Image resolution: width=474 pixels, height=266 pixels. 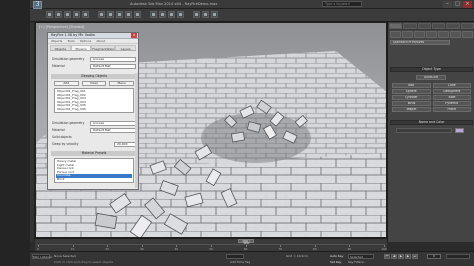 What do you see at coordinates (93, 36) in the screenshot?
I see `rayfire-title-bar: RayFire 1.58 by Mir Vadim ×` at bounding box center [93, 36].